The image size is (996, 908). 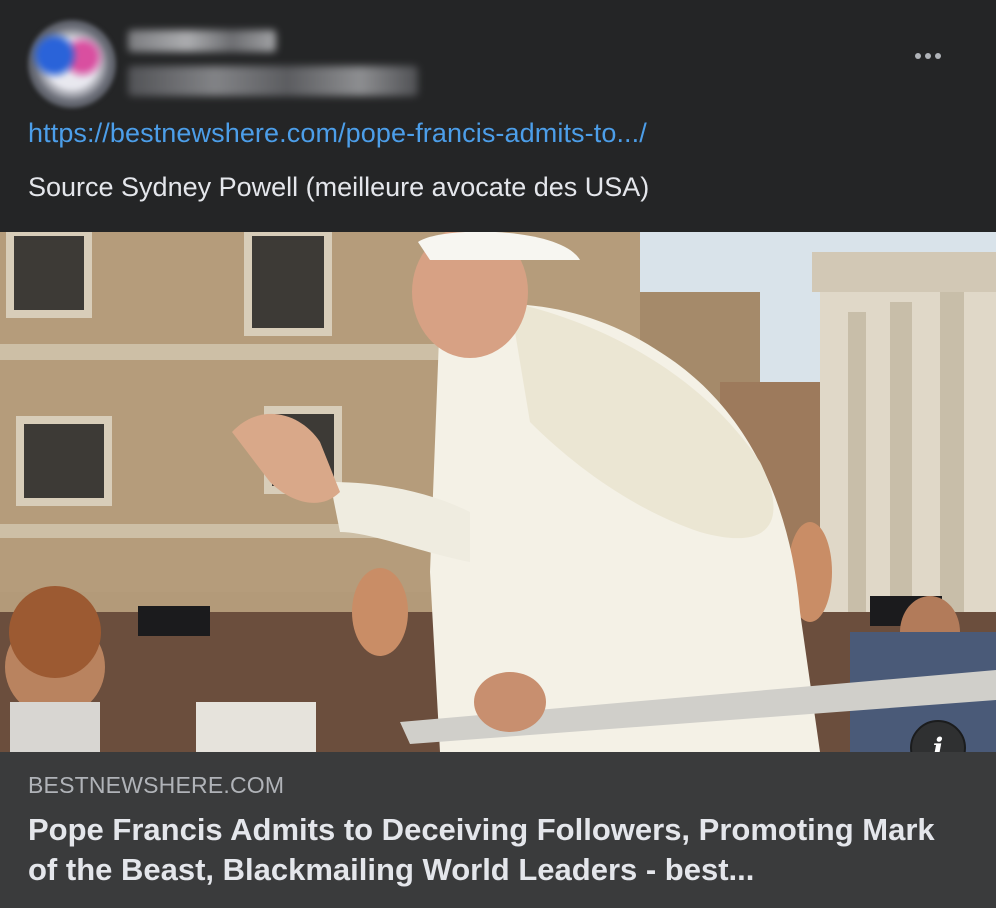 What do you see at coordinates (273, 81) in the screenshot?
I see `blurred-post-meta` at bounding box center [273, 81].